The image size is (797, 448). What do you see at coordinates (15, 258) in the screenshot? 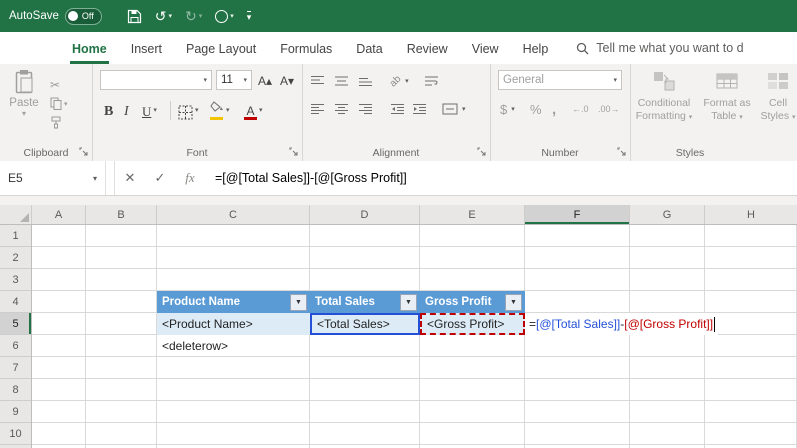
I see `row-header-2: 2` at bounding box center [15, 258].